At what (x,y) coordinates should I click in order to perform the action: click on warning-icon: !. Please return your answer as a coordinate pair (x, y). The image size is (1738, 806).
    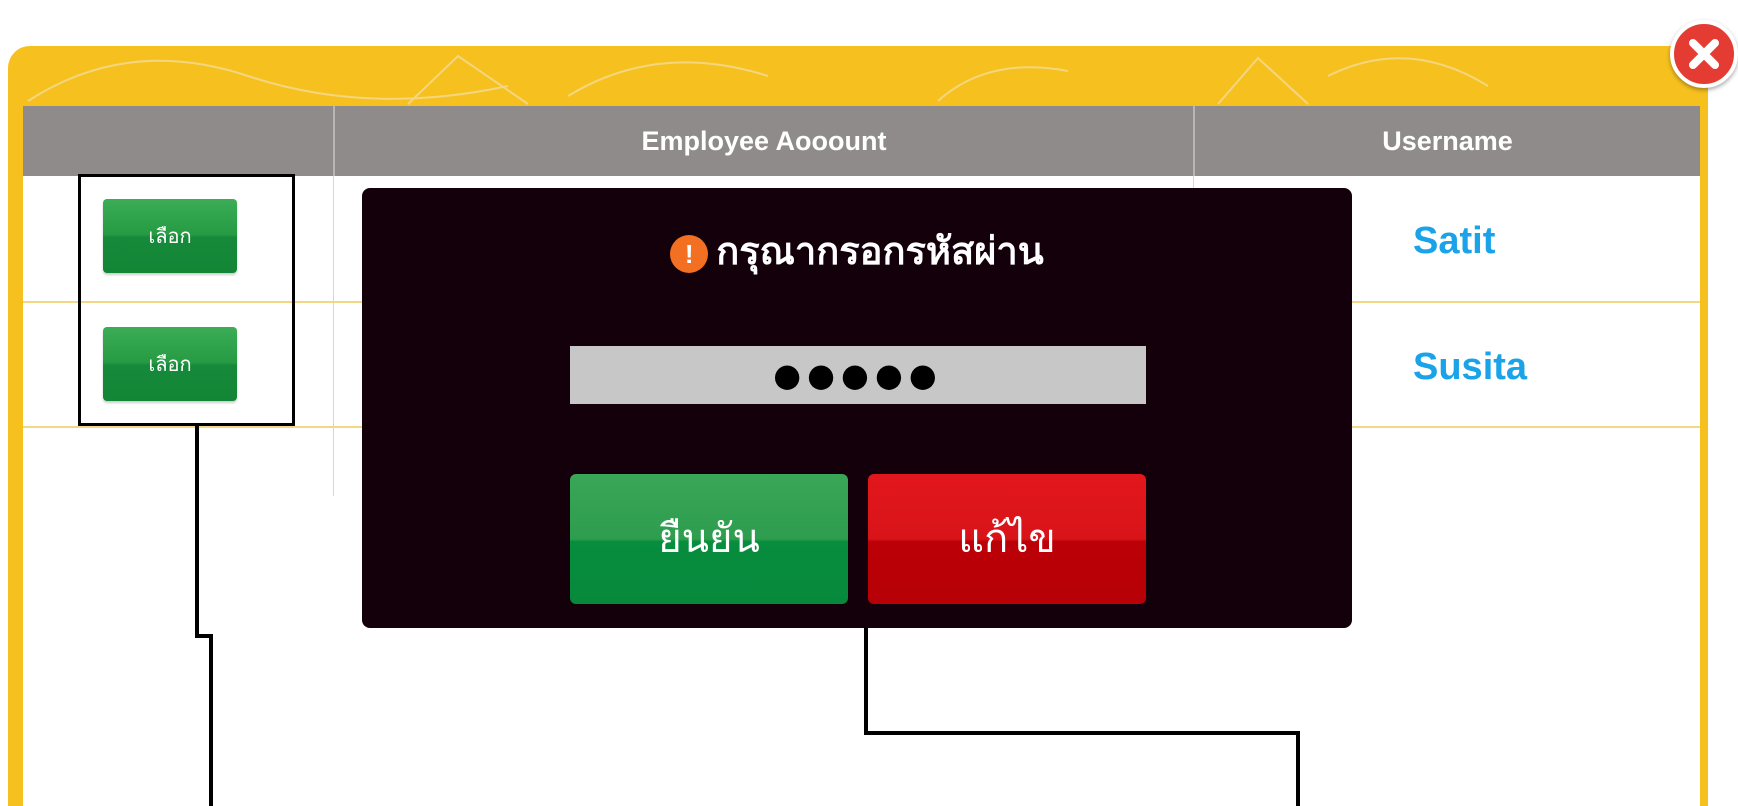
    Looking at the image, I should click on (689, 253).